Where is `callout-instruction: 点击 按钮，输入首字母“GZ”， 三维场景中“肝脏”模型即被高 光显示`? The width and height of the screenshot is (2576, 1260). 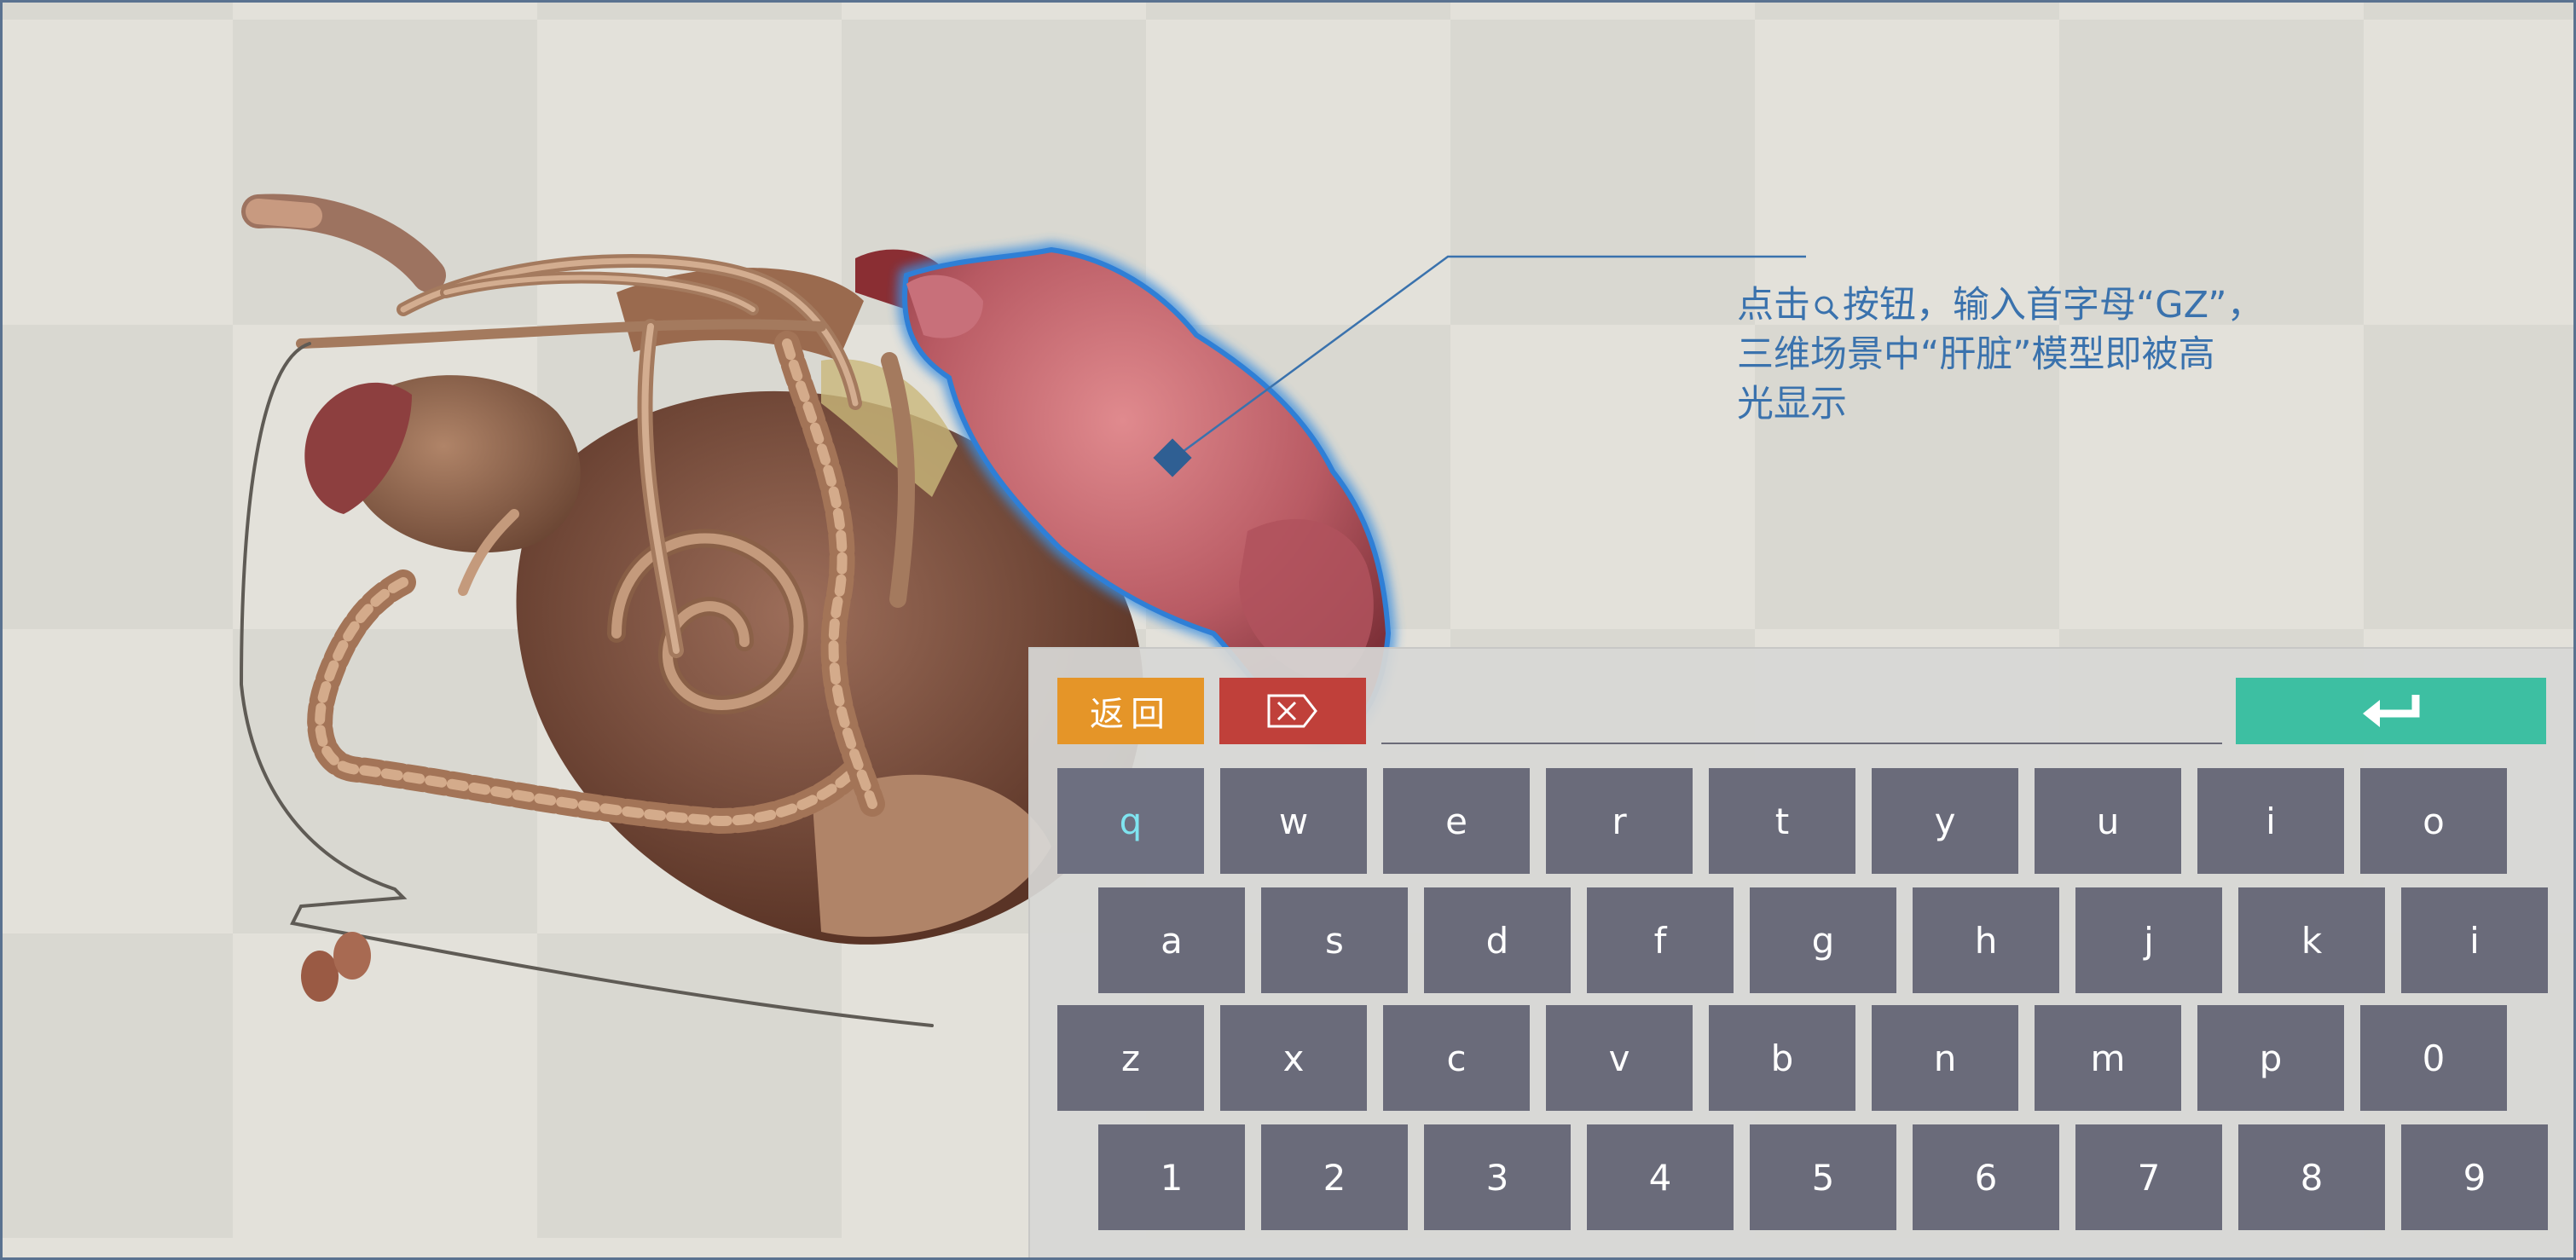 callout-instruction: 点击 按钮，输入首字母“GZ”， 三维场景中“肝脏”模型即被高 光显示 is located at coordinates (2061, 354).